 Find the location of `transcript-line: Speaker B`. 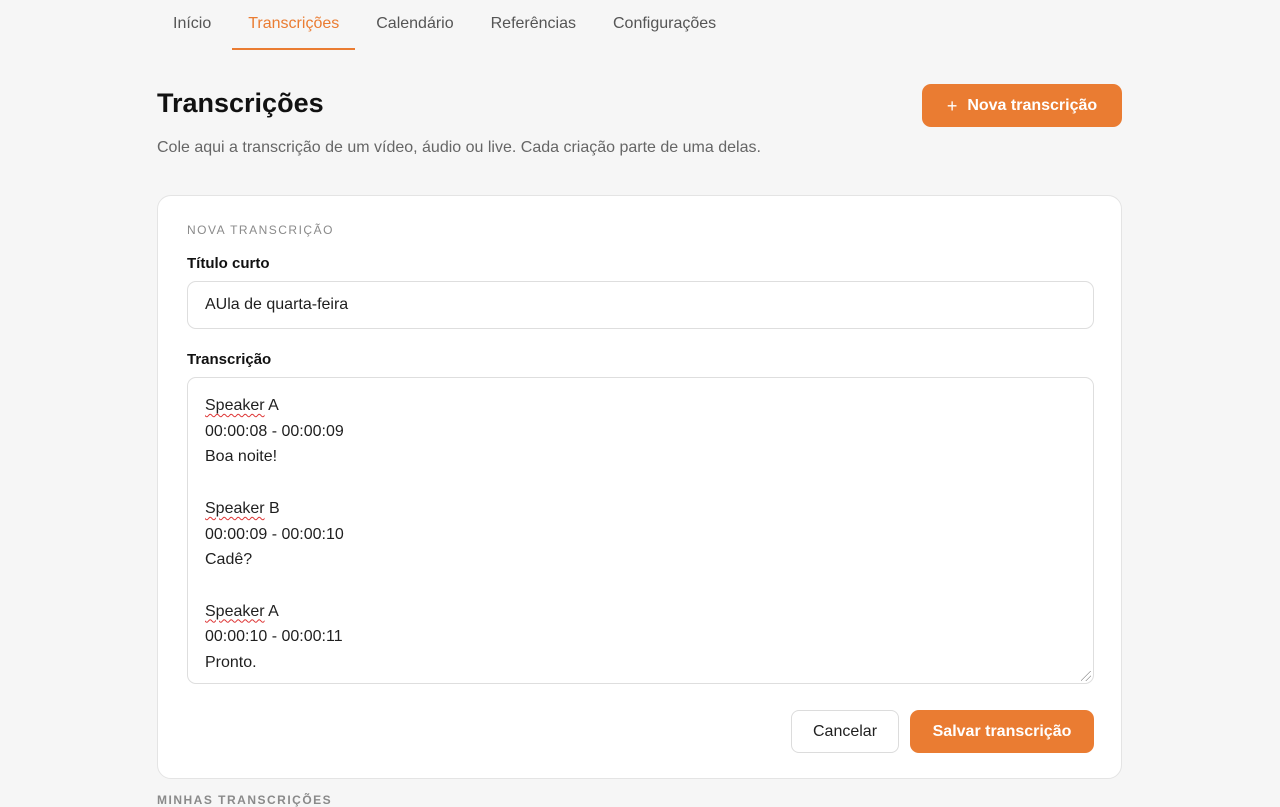

transcript-line: Speaker B is located at coordinates (640, 509).